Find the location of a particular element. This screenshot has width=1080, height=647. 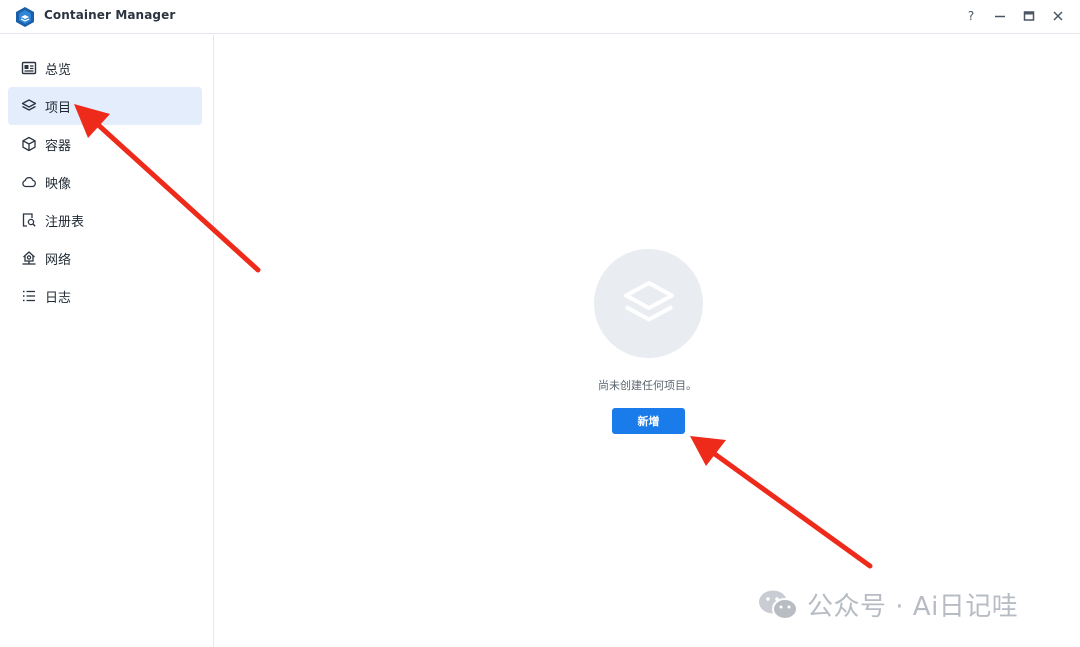

sidebar-item-log: 日志 is located at coordinates (105, 296).